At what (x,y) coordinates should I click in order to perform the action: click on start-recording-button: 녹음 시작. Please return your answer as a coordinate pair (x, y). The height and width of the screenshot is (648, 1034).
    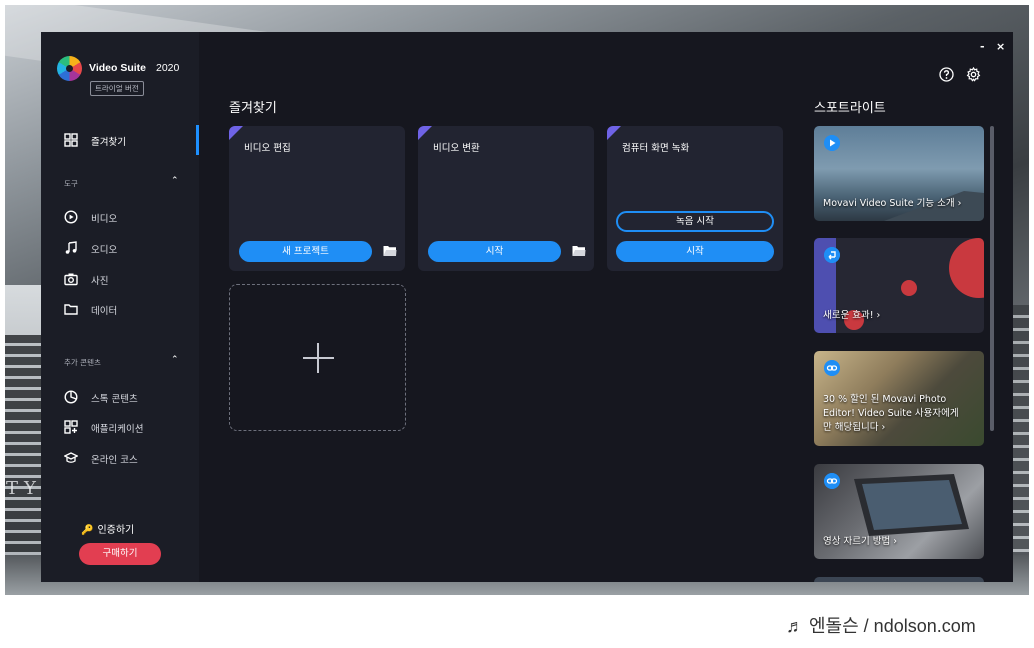
    Looking at the image, I should click on (695, 221).